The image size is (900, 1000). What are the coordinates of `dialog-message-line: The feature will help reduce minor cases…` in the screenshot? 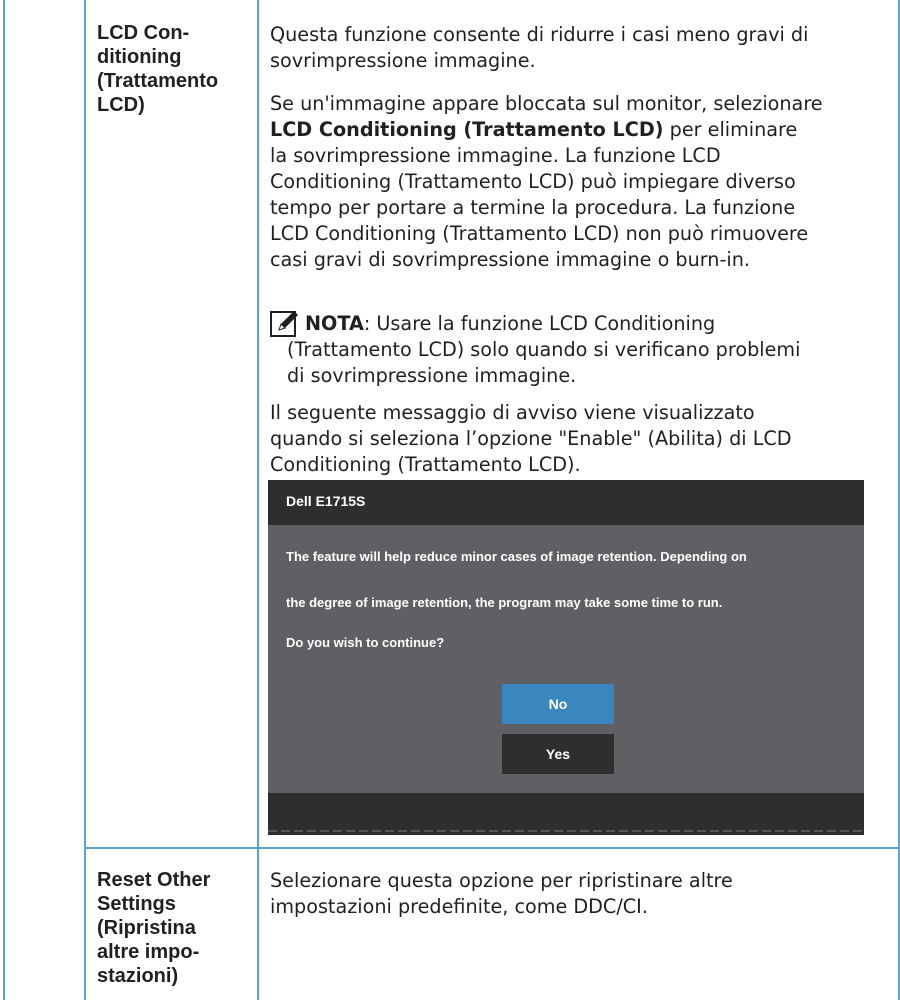 It's located at (516, 556).